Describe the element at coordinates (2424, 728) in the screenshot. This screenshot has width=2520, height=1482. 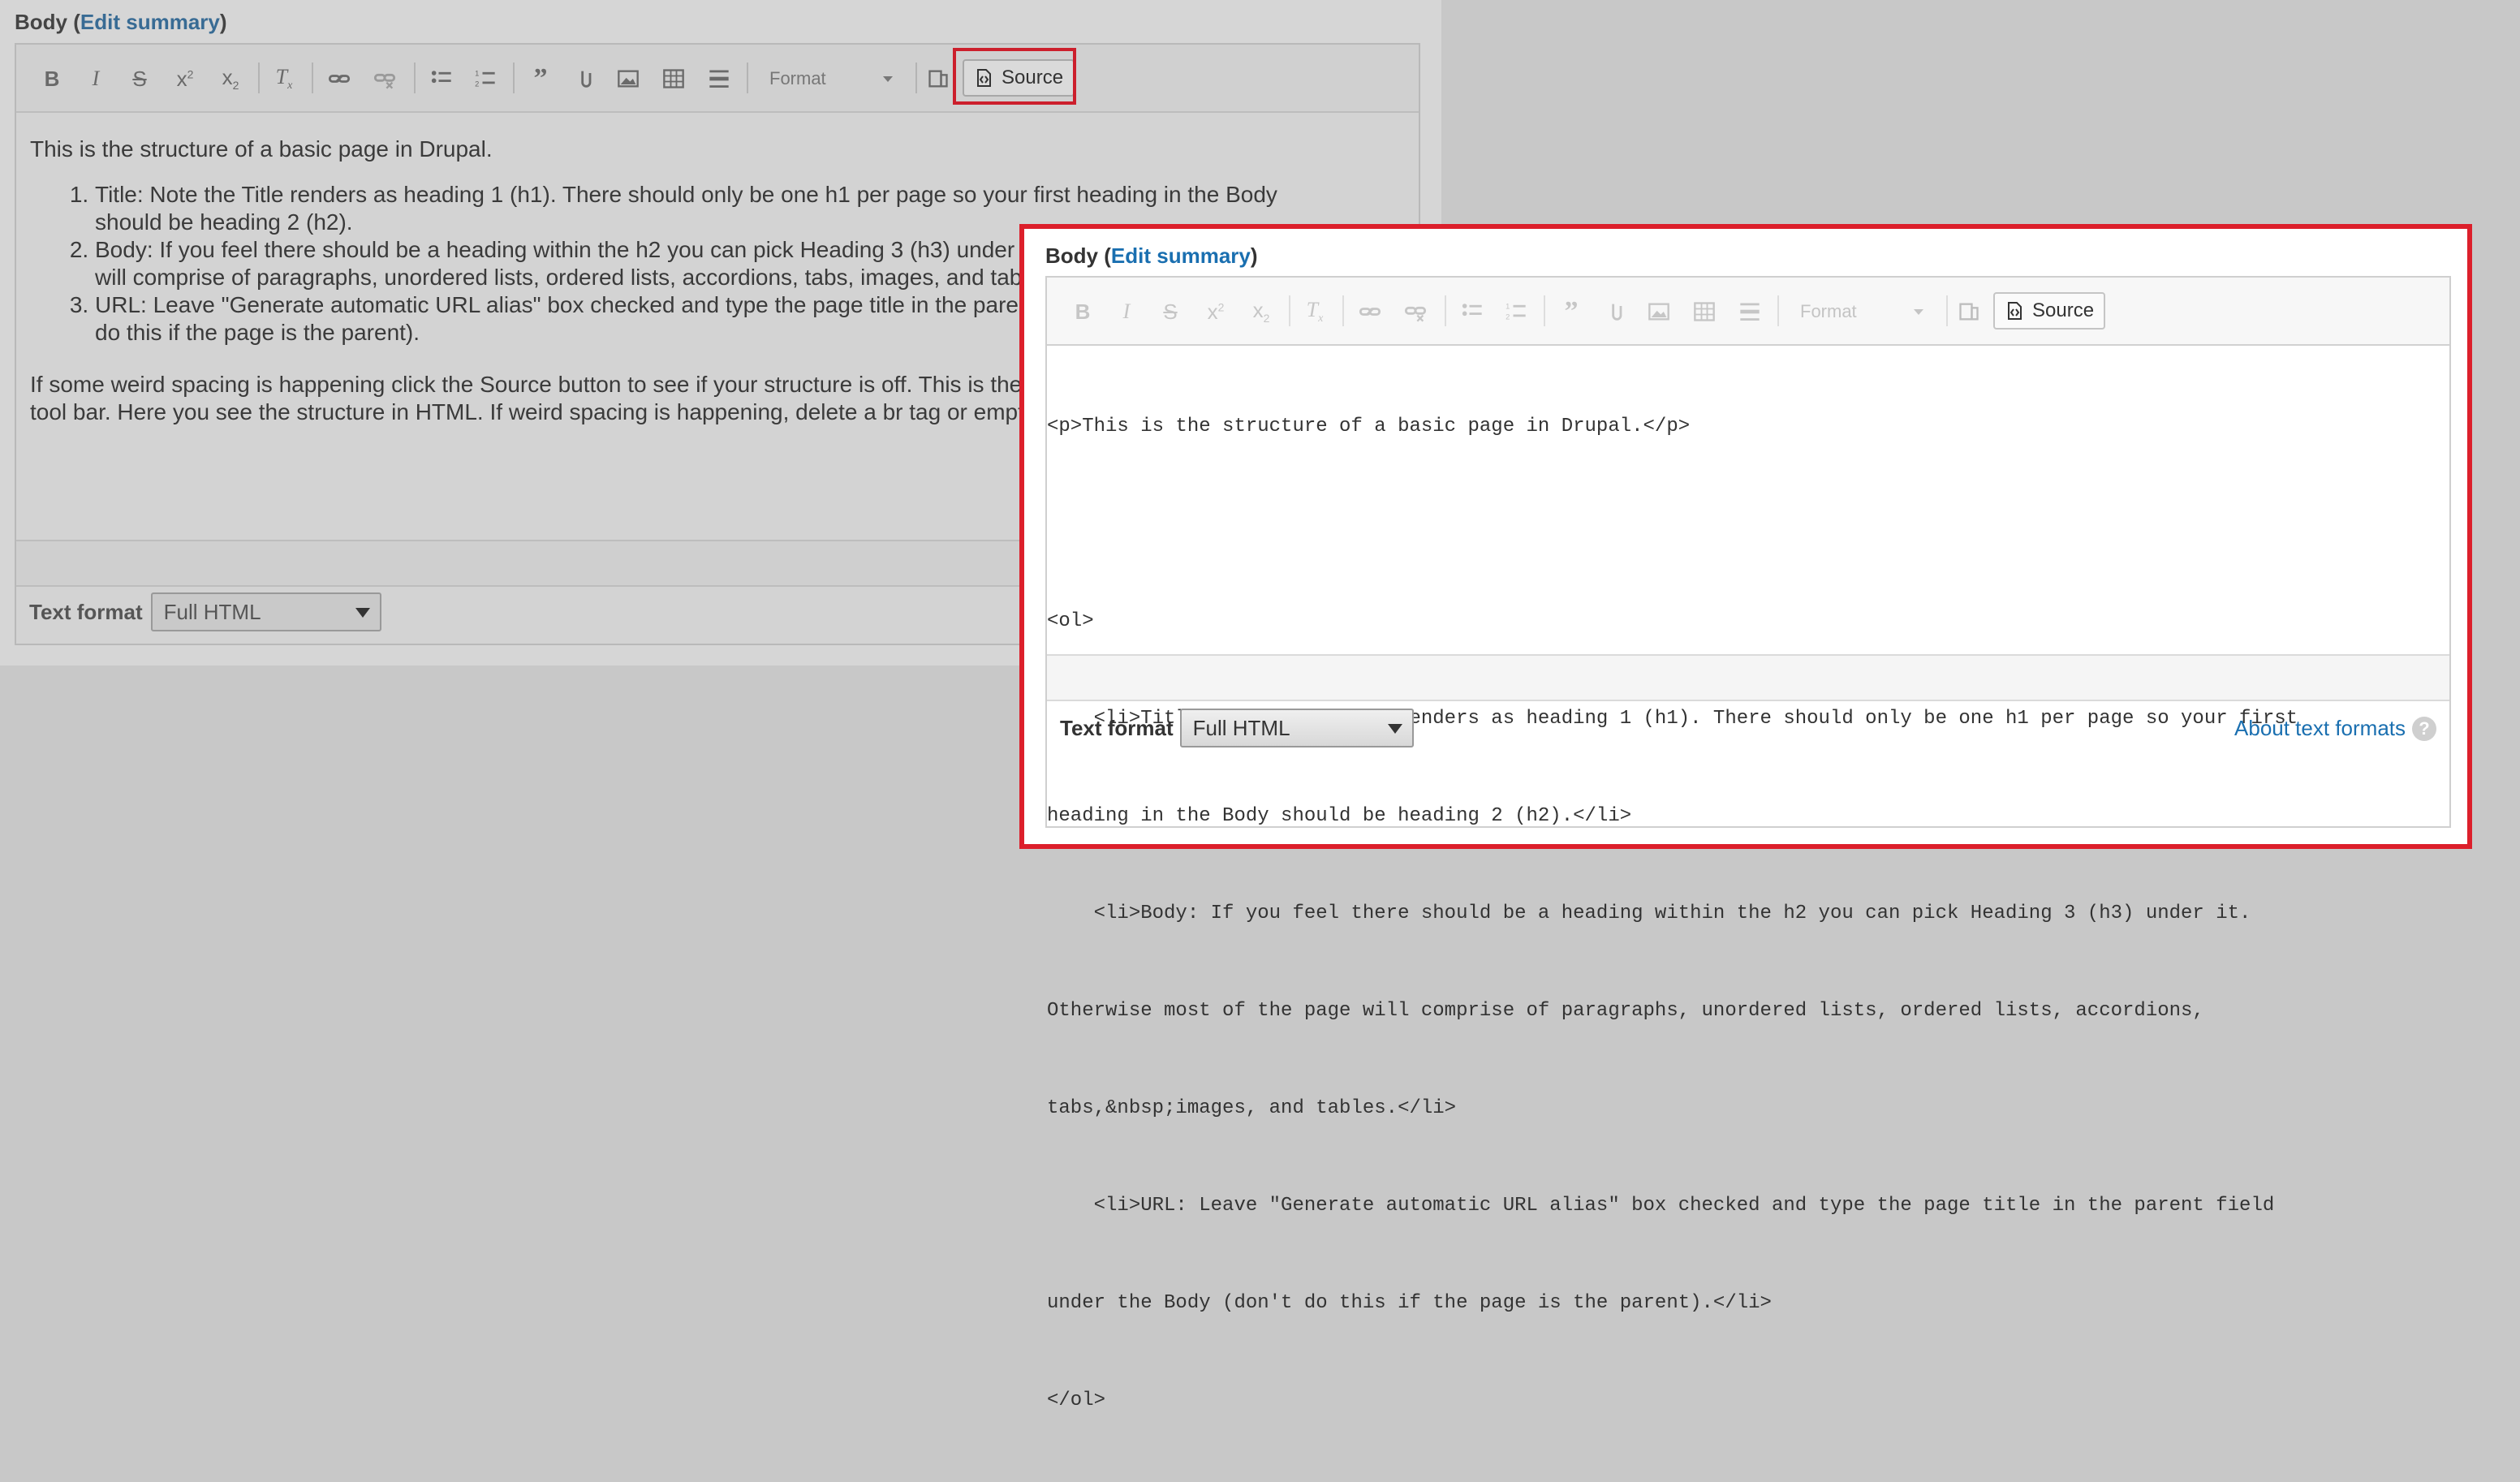
I see `help-icon: ?` at that location.